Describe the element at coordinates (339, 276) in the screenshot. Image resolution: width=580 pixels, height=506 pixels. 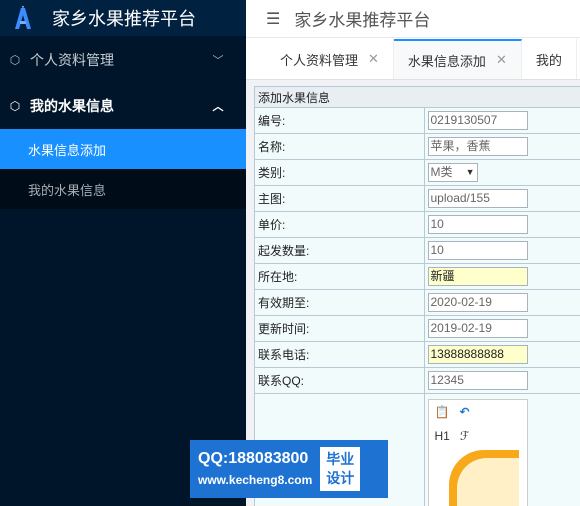
I see `field-label: 所在地:` at that location.